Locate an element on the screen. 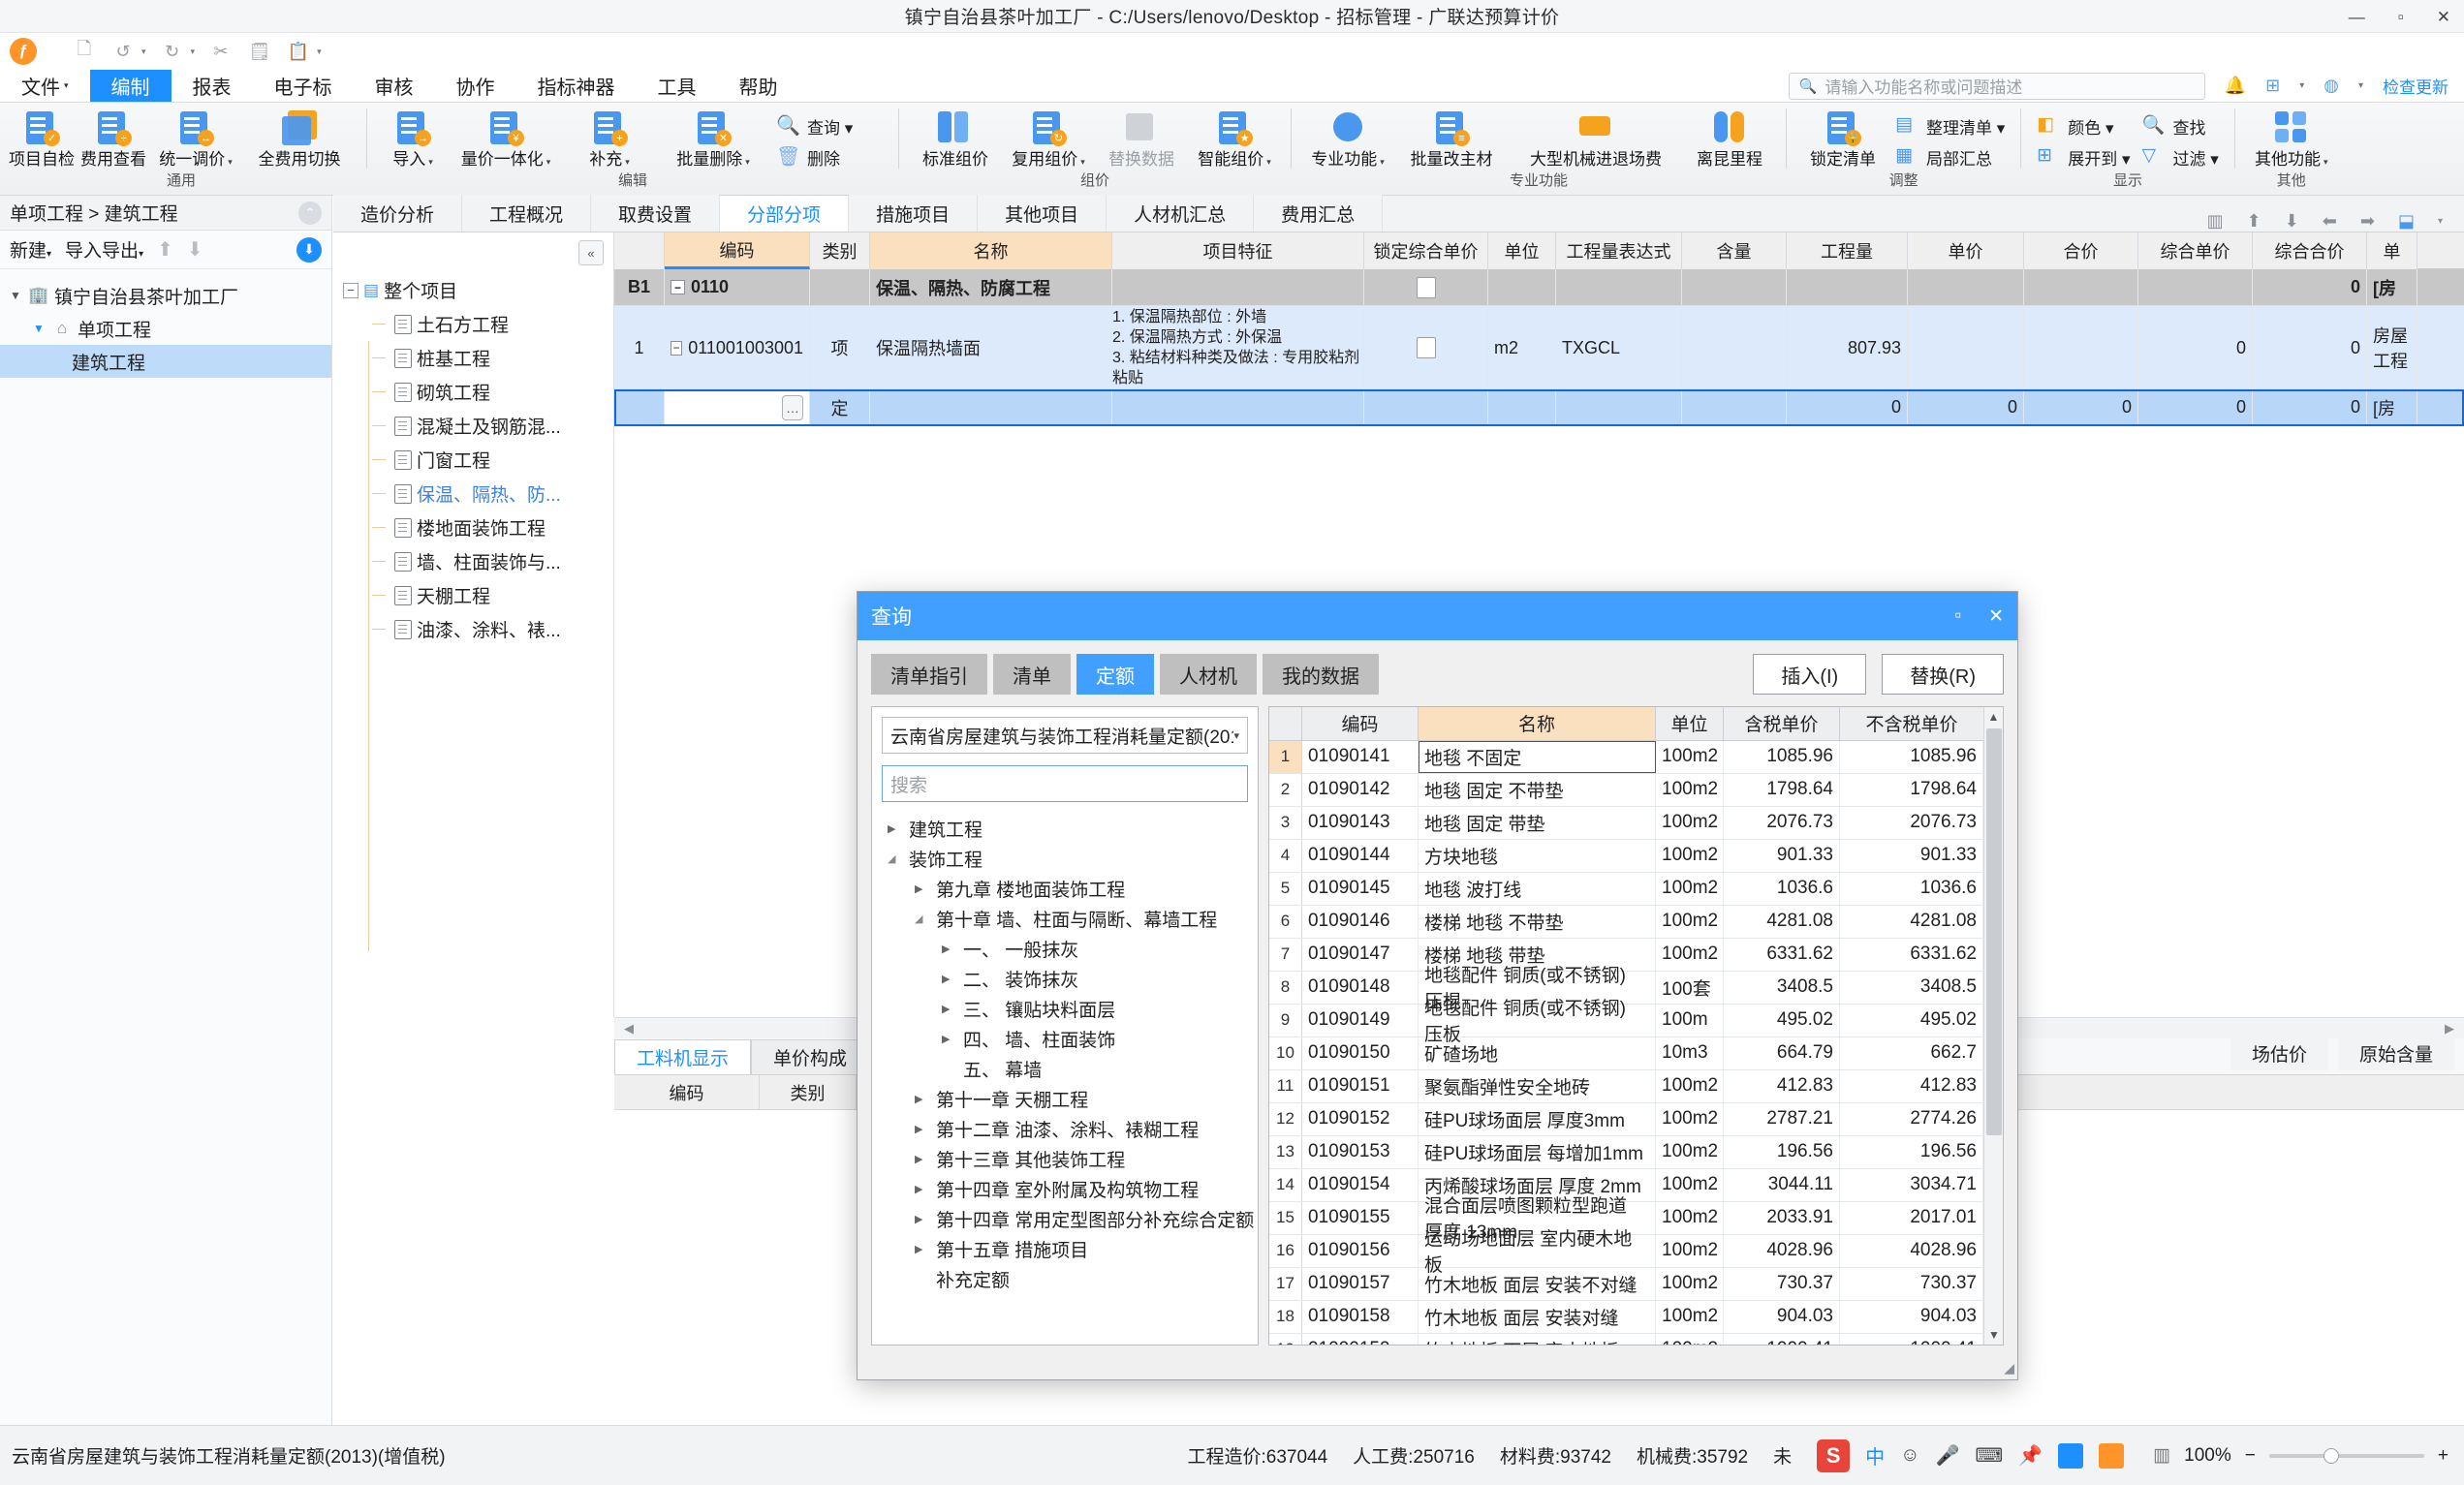  layout-icon: ▥ is located at coordinates (2161, 1455).